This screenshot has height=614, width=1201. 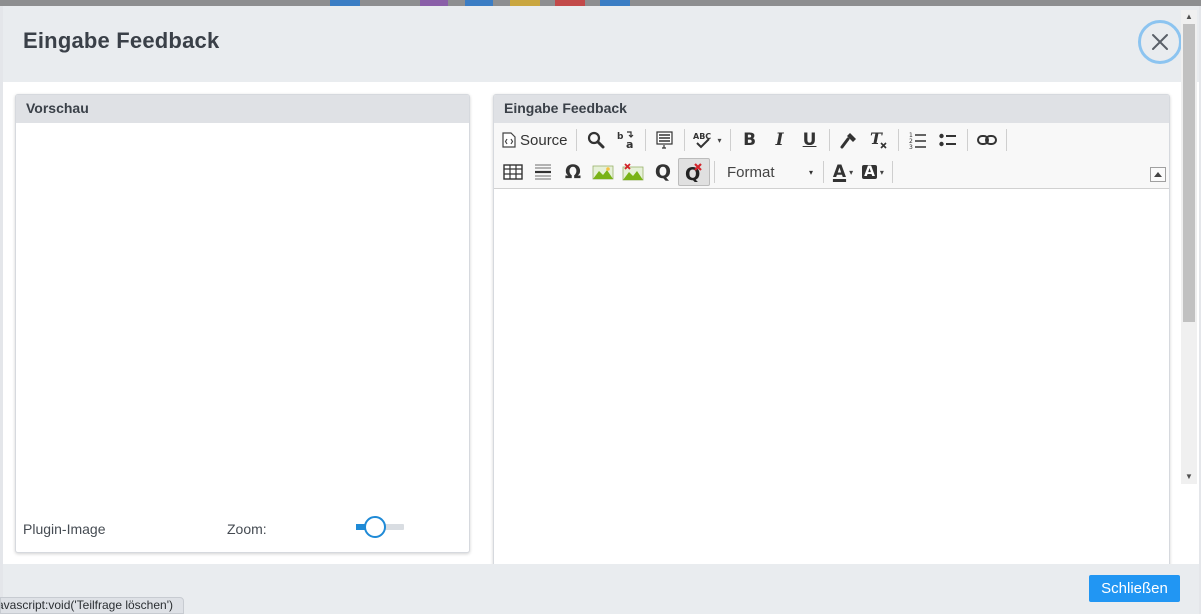 I want to click on plugin-image-label: Plugin-Image, so click(x=64, y=529).